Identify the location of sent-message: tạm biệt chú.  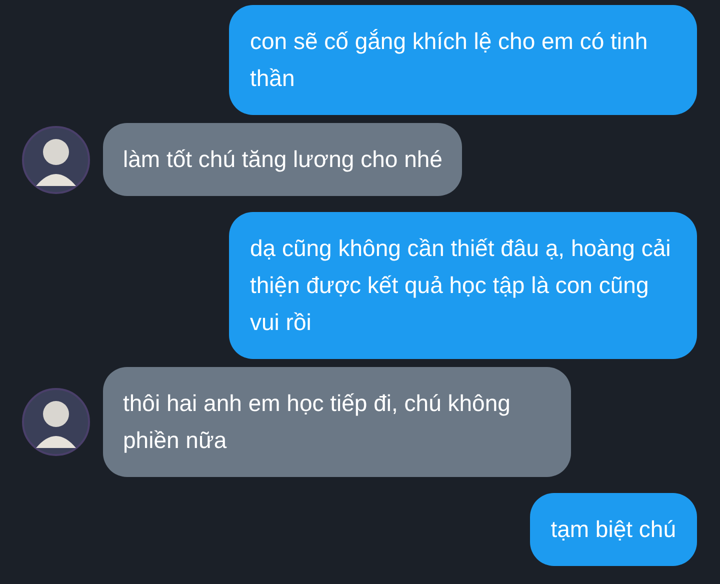
(613, 529).